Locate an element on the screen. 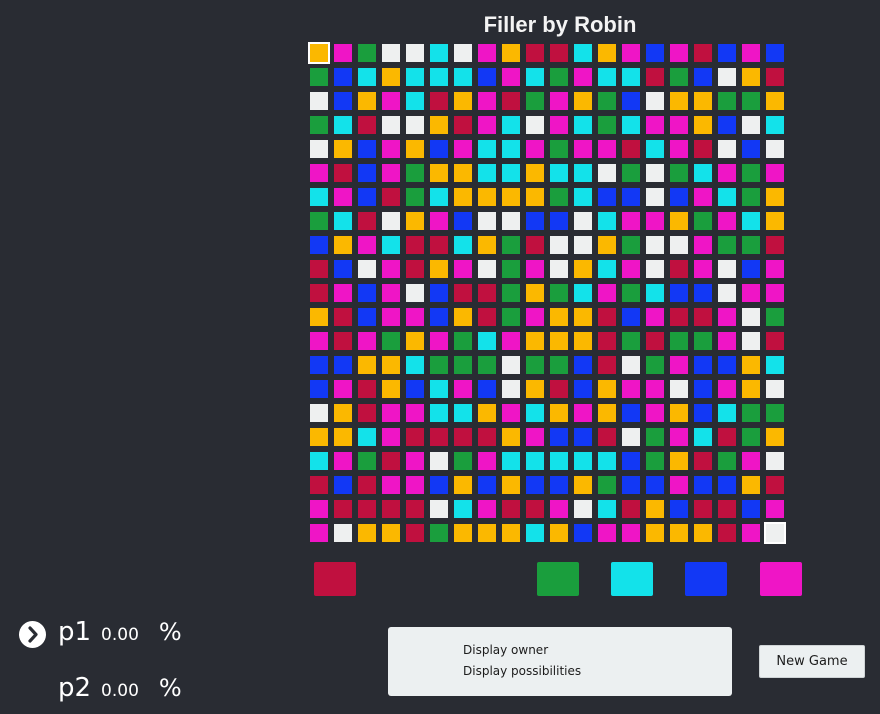 The image size is (880, 714). display-owner-option: Display owner is located at coordinates (505, 650).